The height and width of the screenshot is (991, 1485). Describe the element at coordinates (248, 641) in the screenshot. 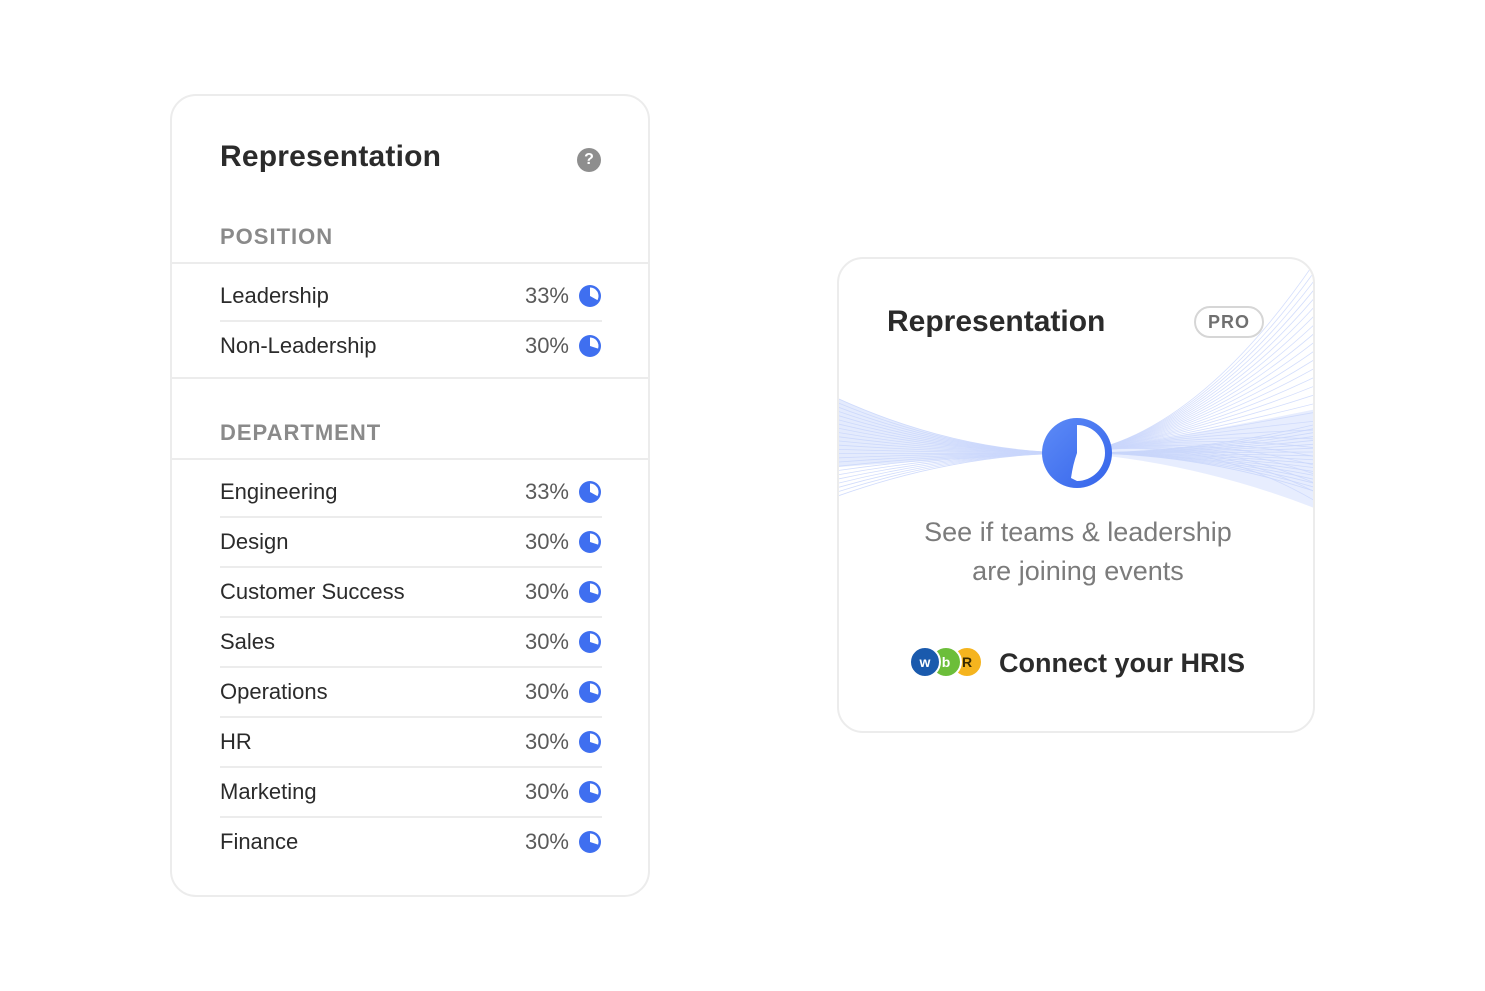

I see `row-label: Sales` at that location.